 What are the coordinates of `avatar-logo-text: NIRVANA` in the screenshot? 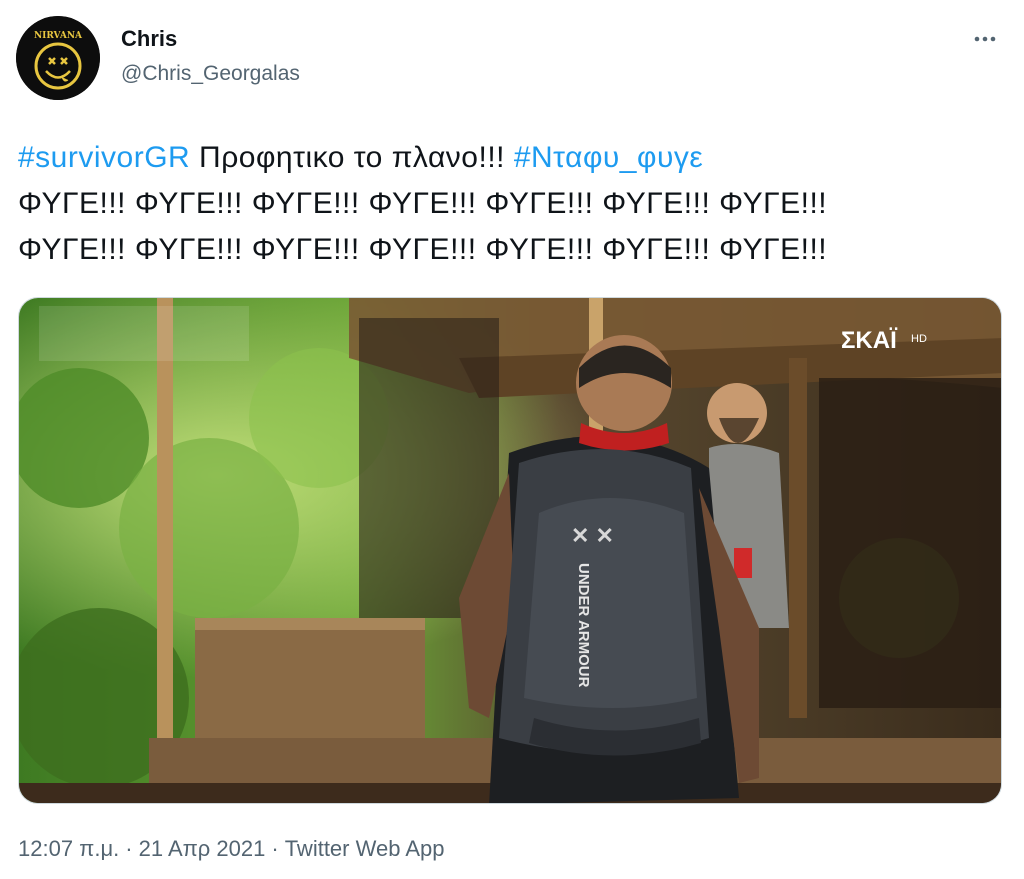 It's located at (58, 36).